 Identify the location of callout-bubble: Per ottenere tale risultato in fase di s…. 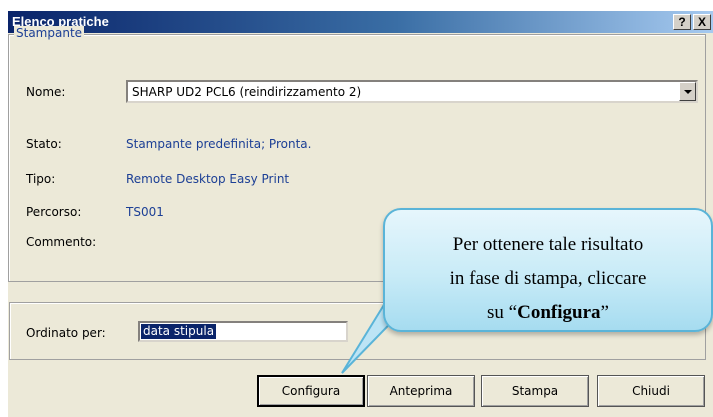
(548, 270).